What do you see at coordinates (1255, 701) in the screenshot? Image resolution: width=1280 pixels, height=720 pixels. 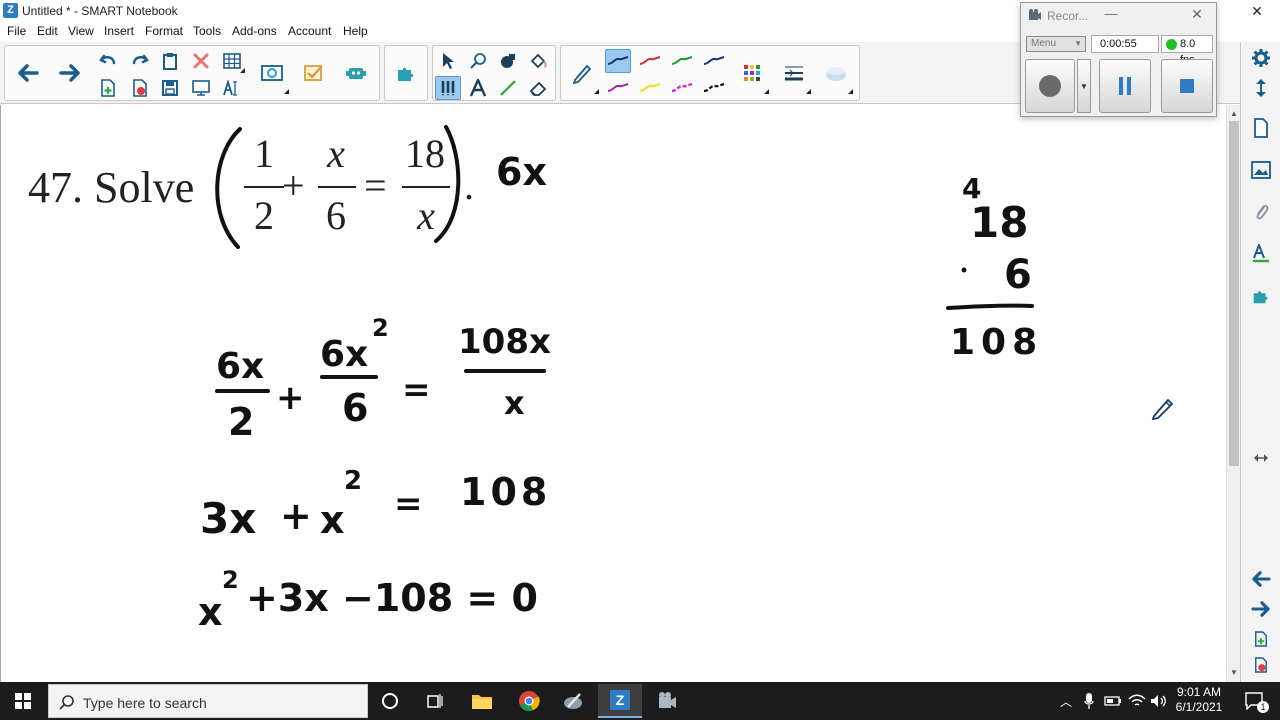 I see `notifications-button: 1` at bounding box center [1255, 701].